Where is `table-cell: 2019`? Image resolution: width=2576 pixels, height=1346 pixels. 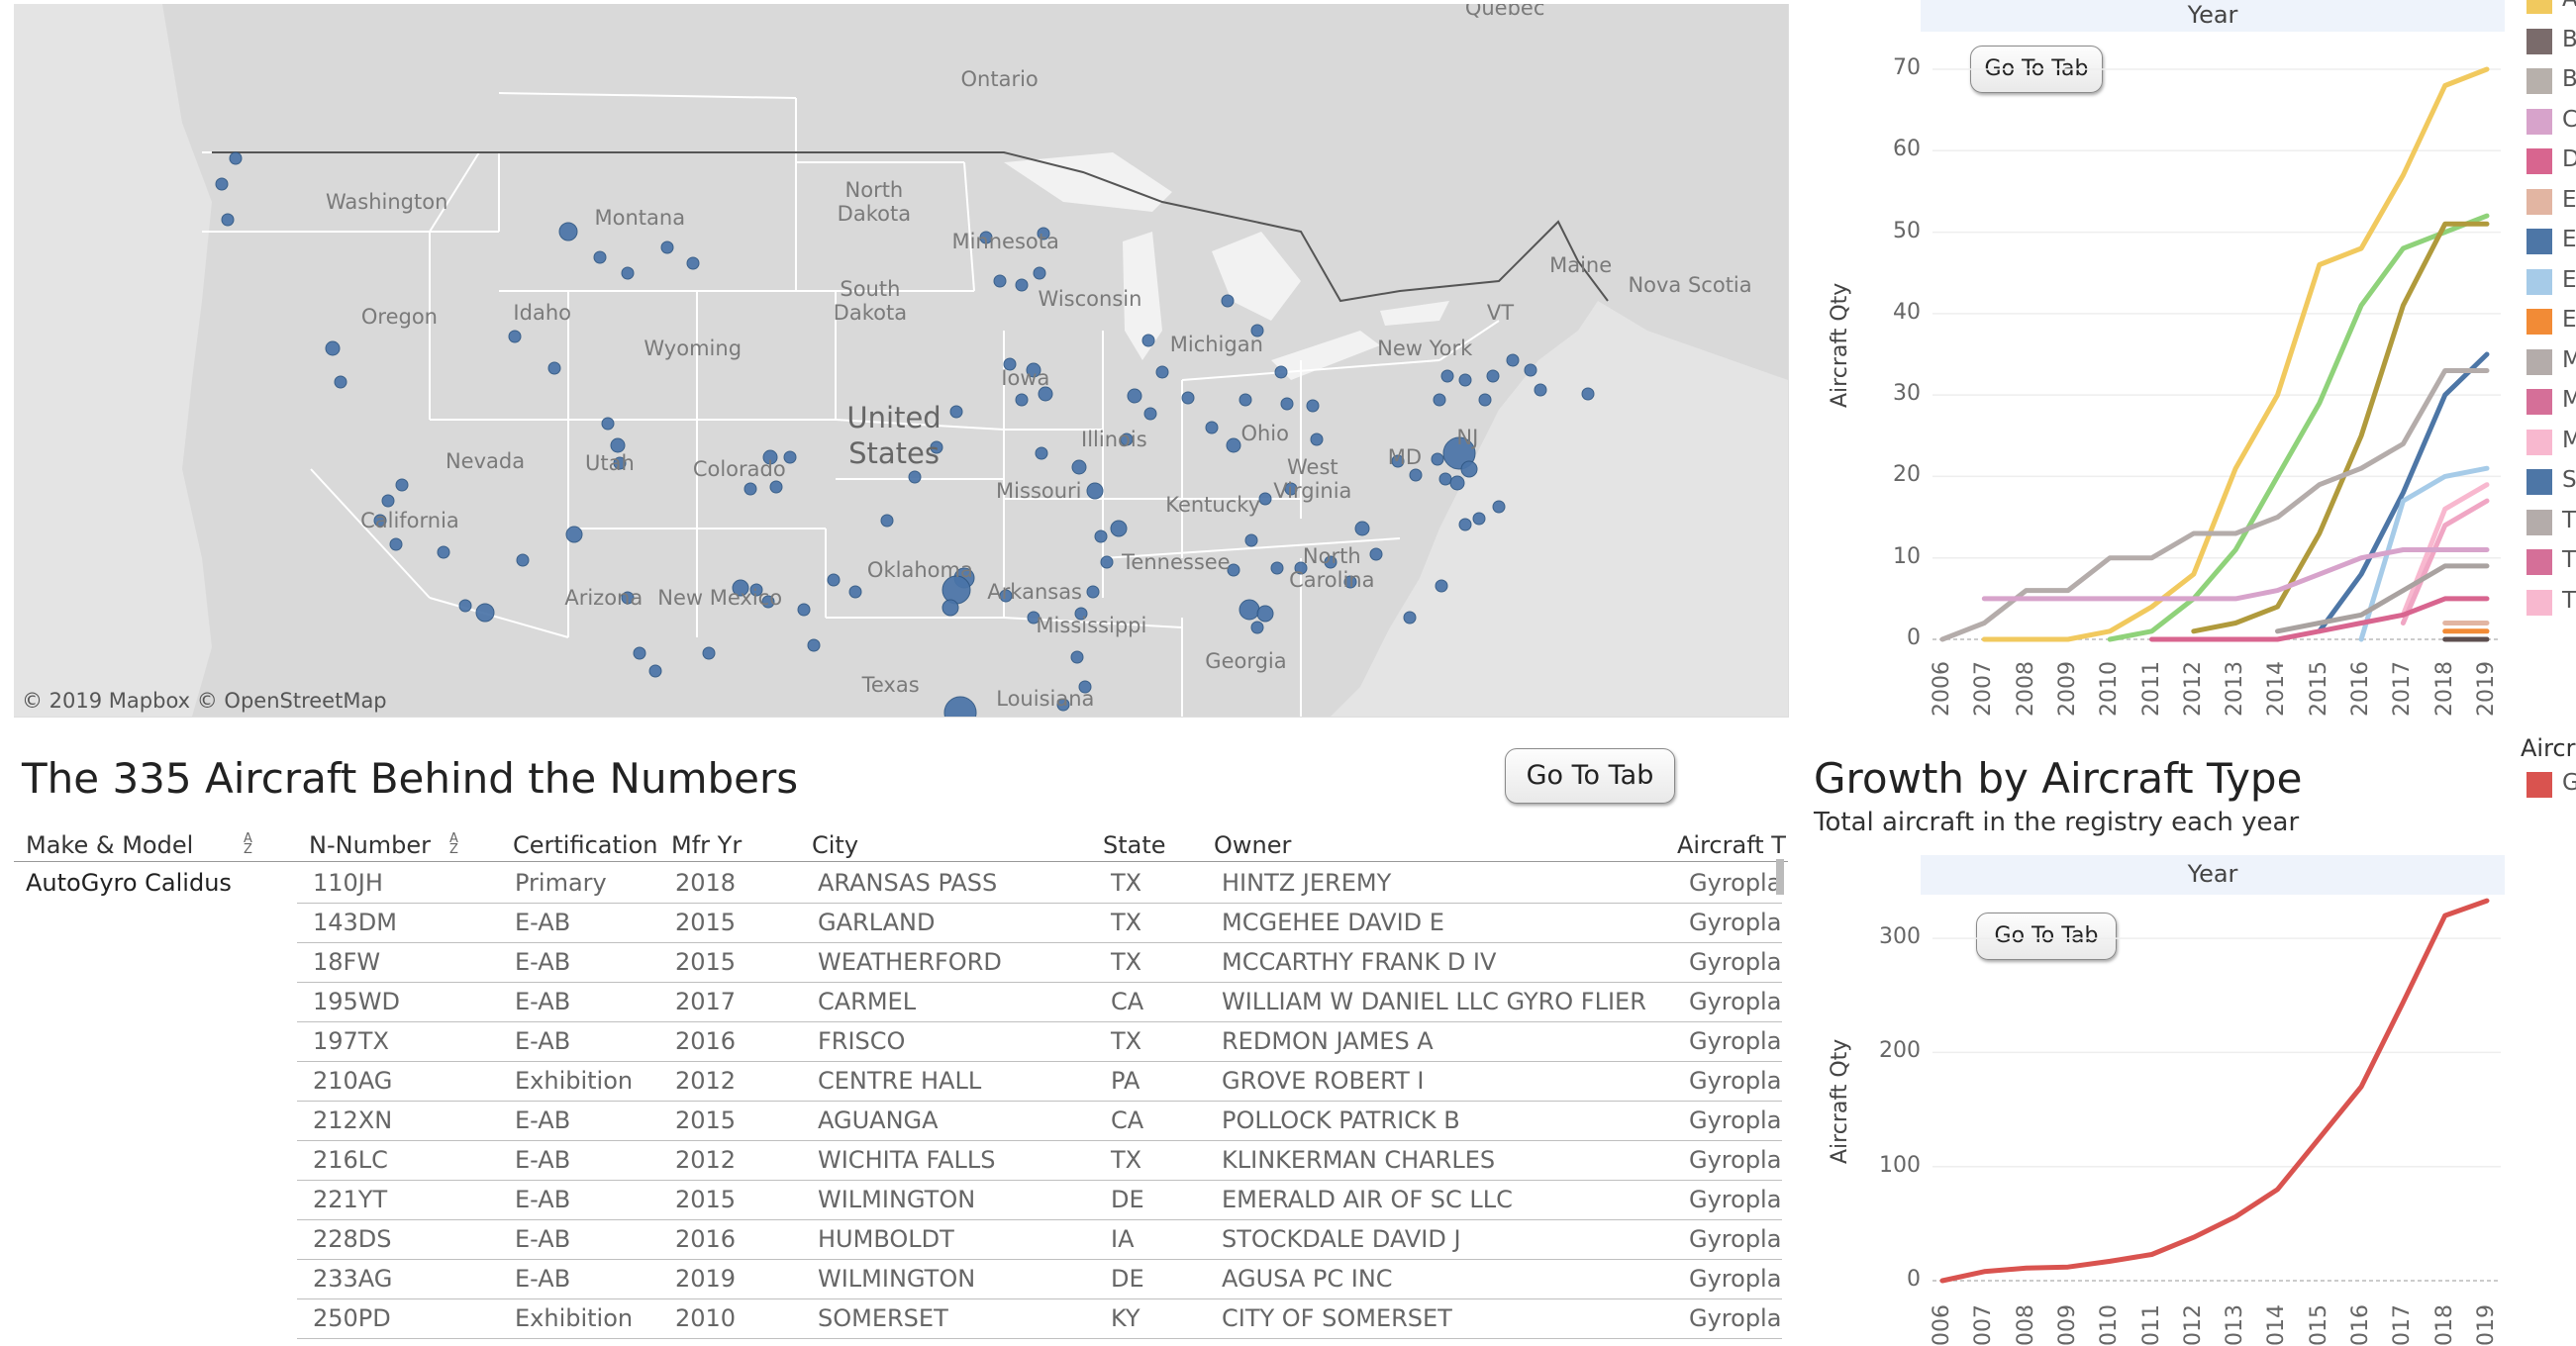
table-cell: 2019 is located at coordinates (706, 1279).